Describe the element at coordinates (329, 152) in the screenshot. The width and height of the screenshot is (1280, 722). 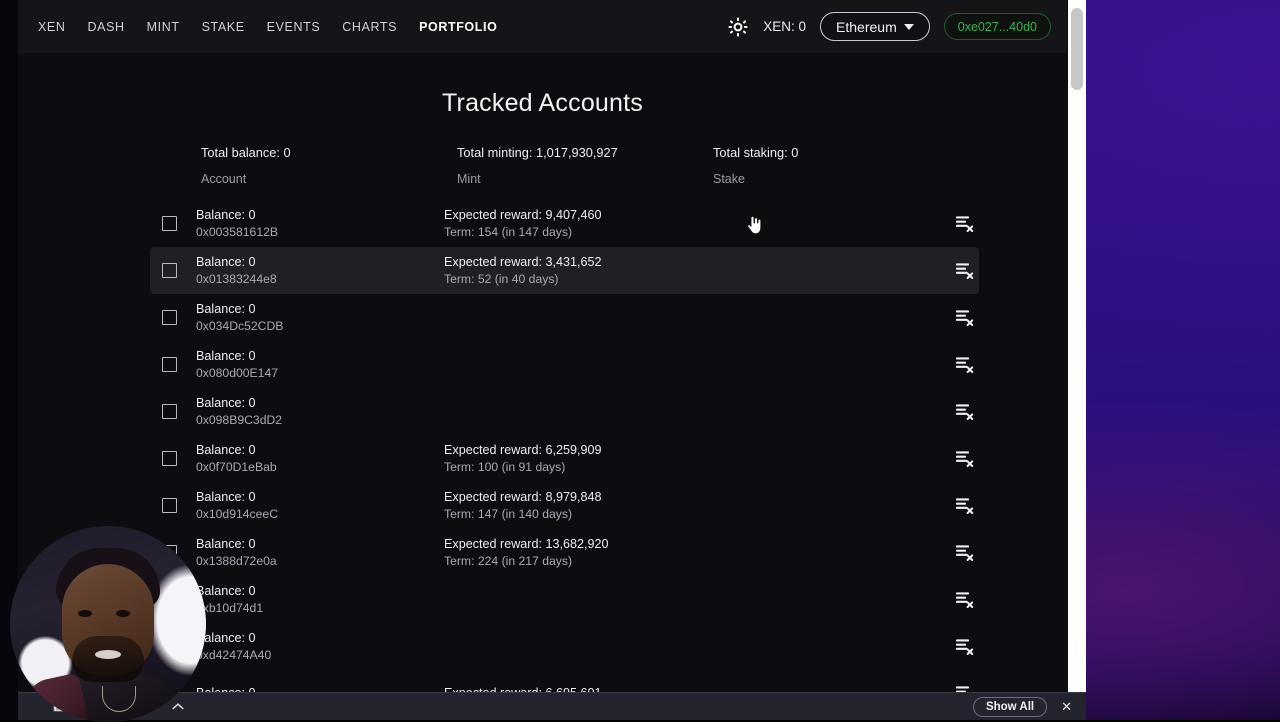
I see `total-balance: Total balance: 0` at that location.